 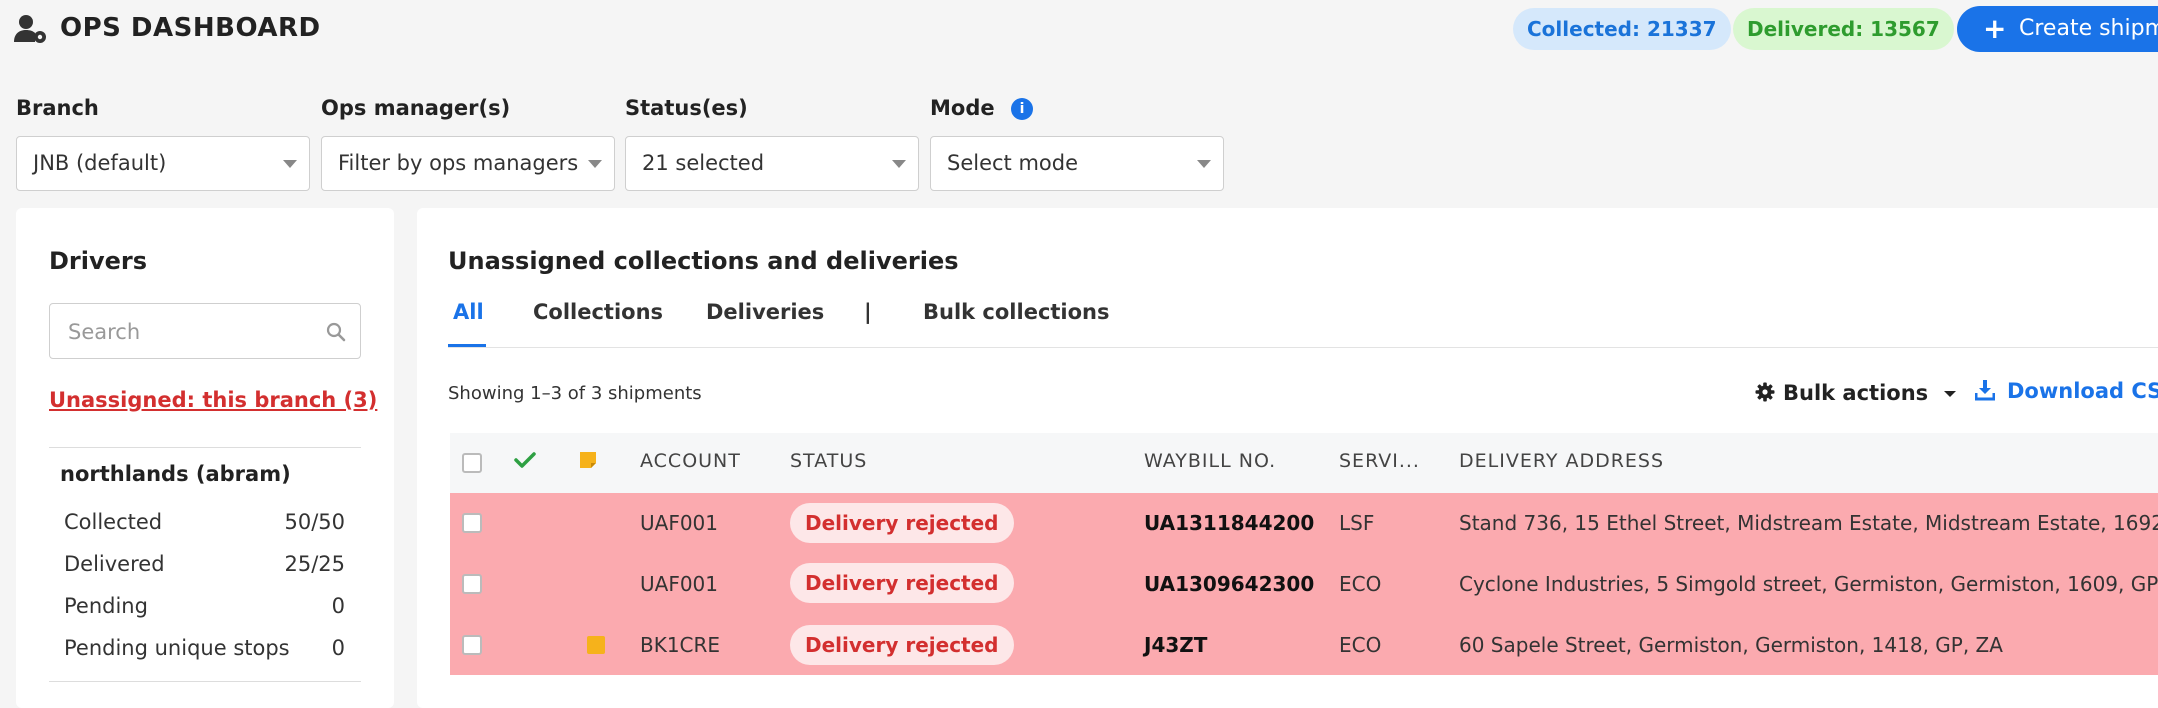 I want to click on statuses-select-value: 21 selected, so click(x=703, y=163).